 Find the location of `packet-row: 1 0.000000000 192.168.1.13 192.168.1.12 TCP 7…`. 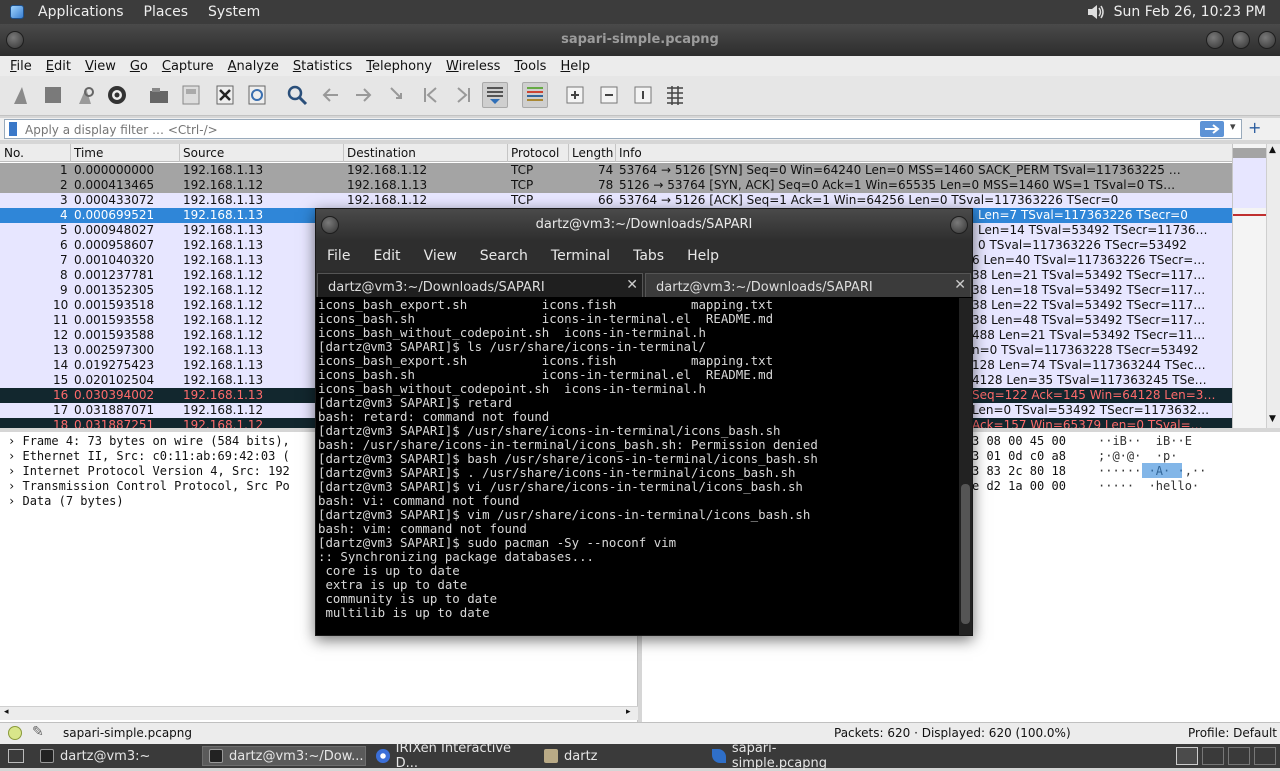

packet-row: 1 0.000000000 192.168.1.13 192.168.1.12 TCP 7… is located at coordinates (616, 170).